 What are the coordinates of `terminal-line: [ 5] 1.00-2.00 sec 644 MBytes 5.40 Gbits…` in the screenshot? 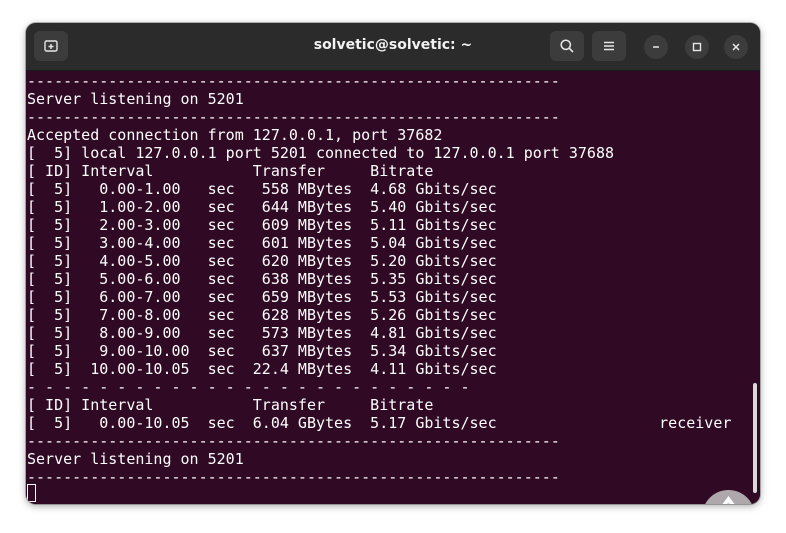 It's located at (262, 207).